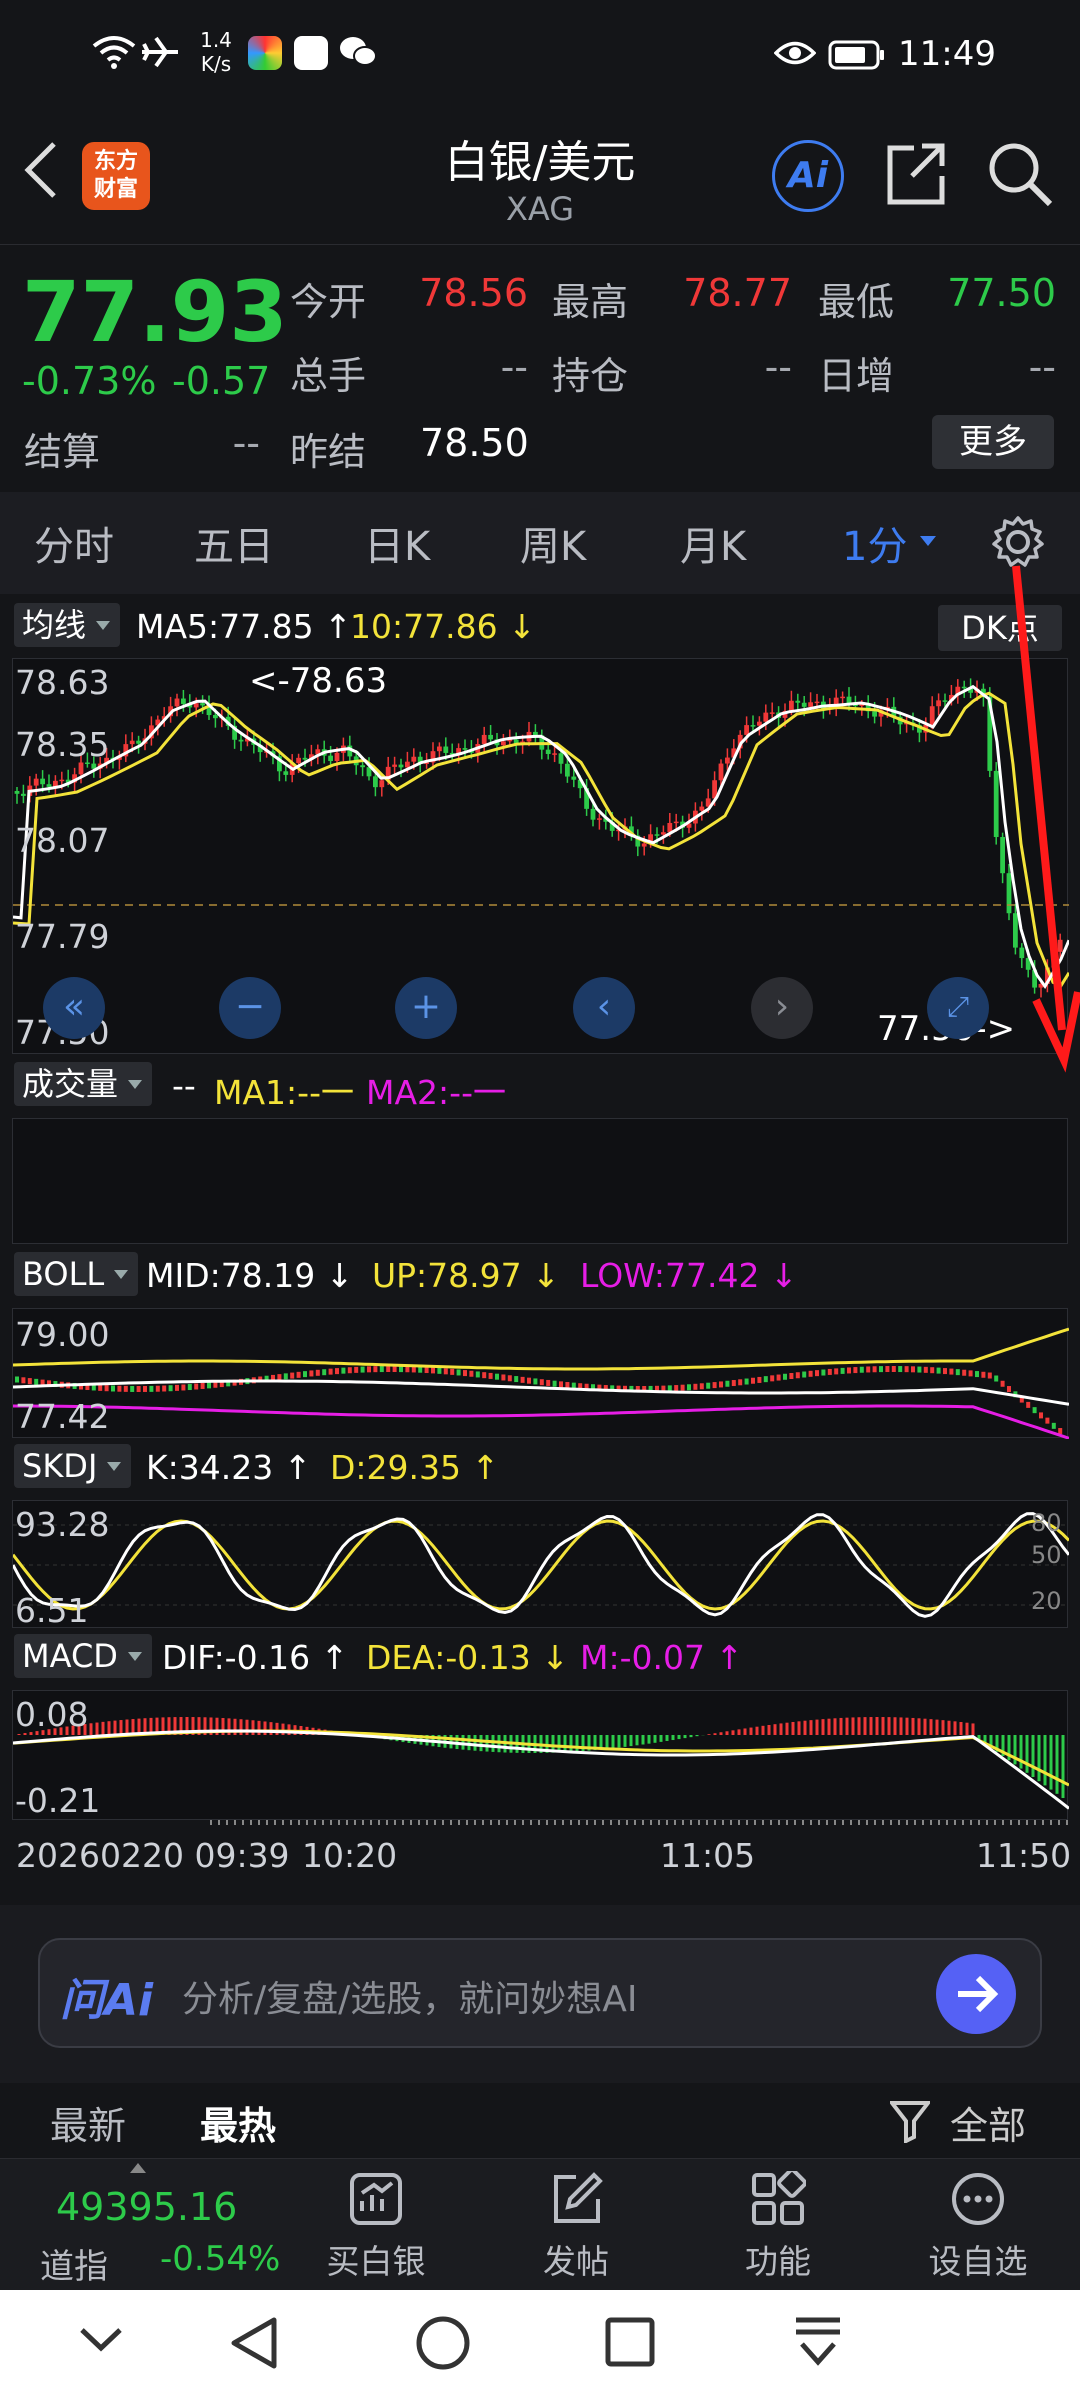 This screenshot has width=1080, height=2400. Describe the element at coordinates (976, 1994) in the screenshot. I see `send-arrow-icon` at that location.